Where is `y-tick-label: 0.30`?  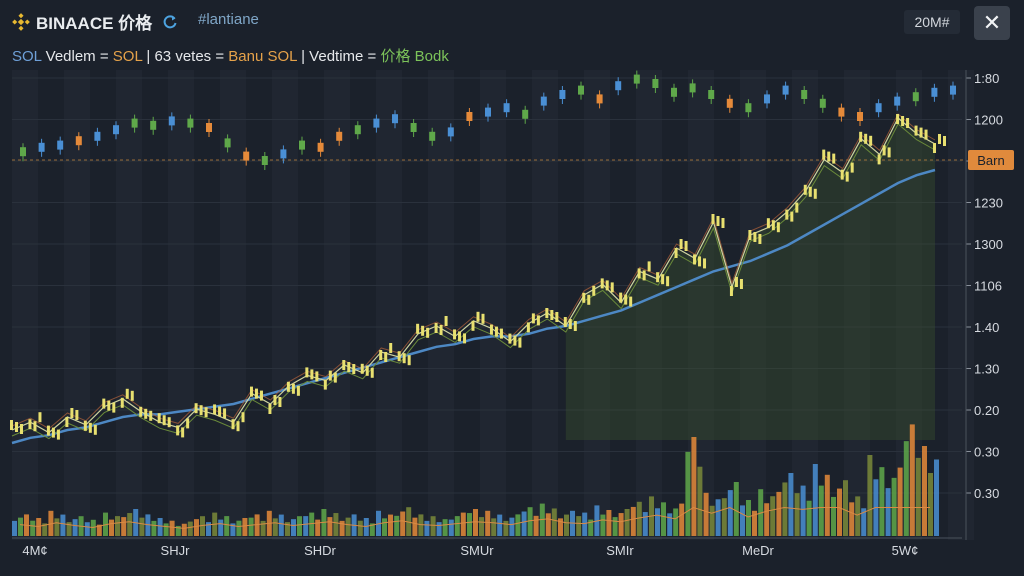
y-tick-label: 0.30 is located at coordinates (986, 493).